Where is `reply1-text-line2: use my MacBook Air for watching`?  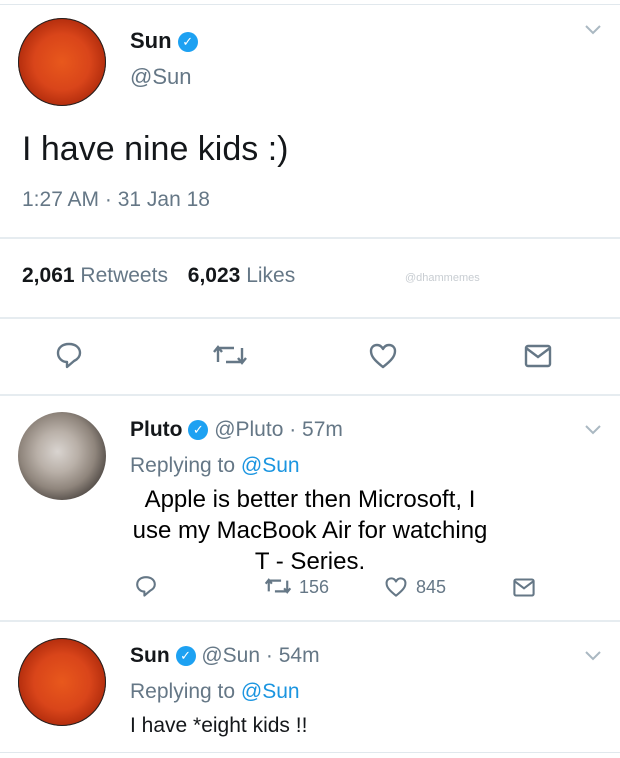
reply1-text-line2: use my MacBook Air for watching is located at coordinates (310, 530).